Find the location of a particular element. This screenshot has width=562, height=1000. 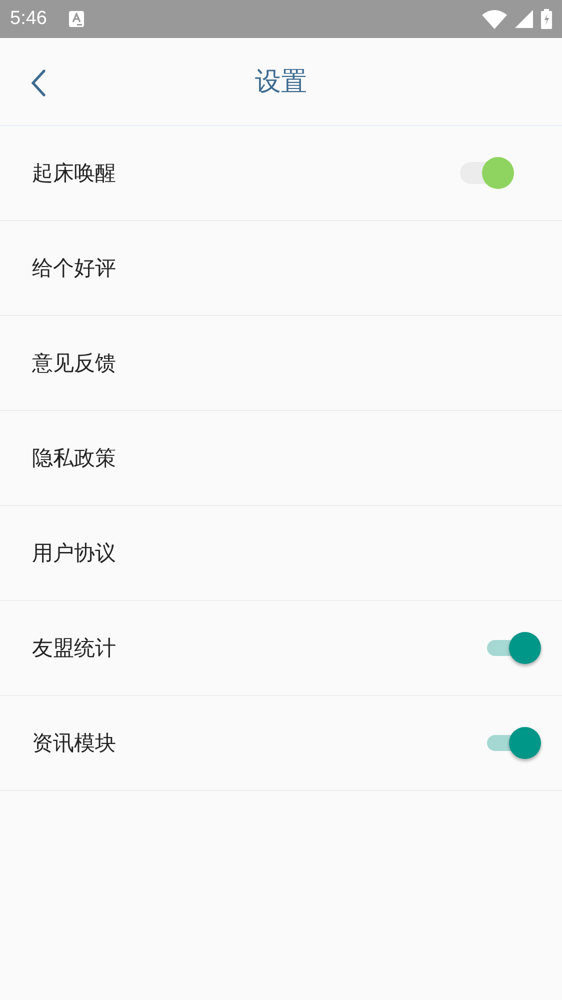

page-title: 设置 is located at coordinates (281, 82).